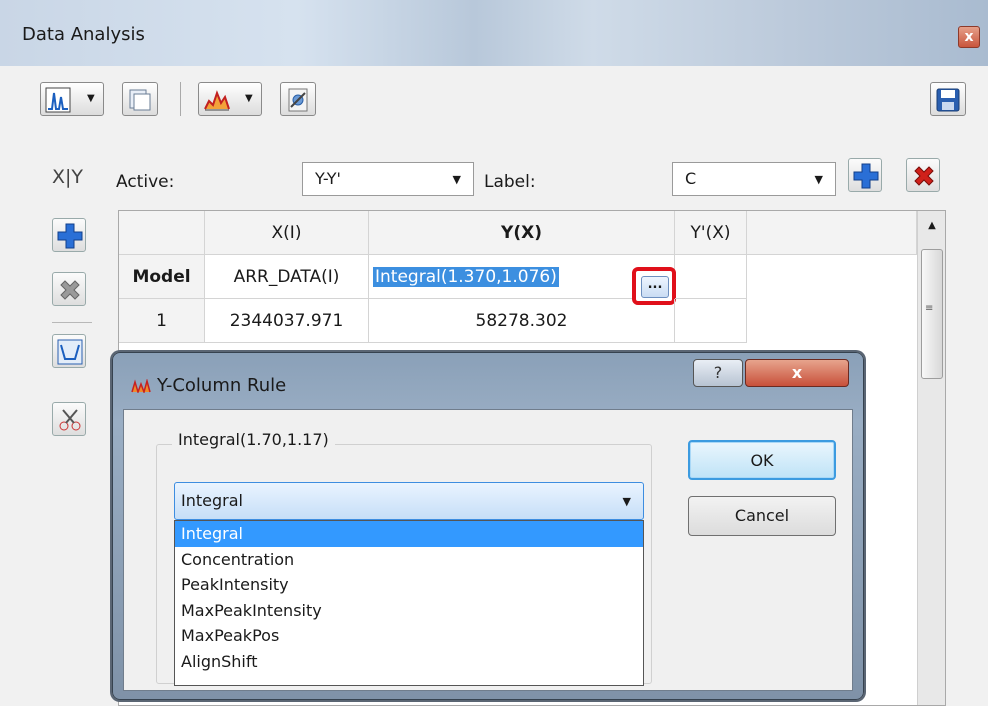 The image size is (988, 706). I want to click on cell-model-y-text: Integral(1.370,1.076), so click(466, 277).